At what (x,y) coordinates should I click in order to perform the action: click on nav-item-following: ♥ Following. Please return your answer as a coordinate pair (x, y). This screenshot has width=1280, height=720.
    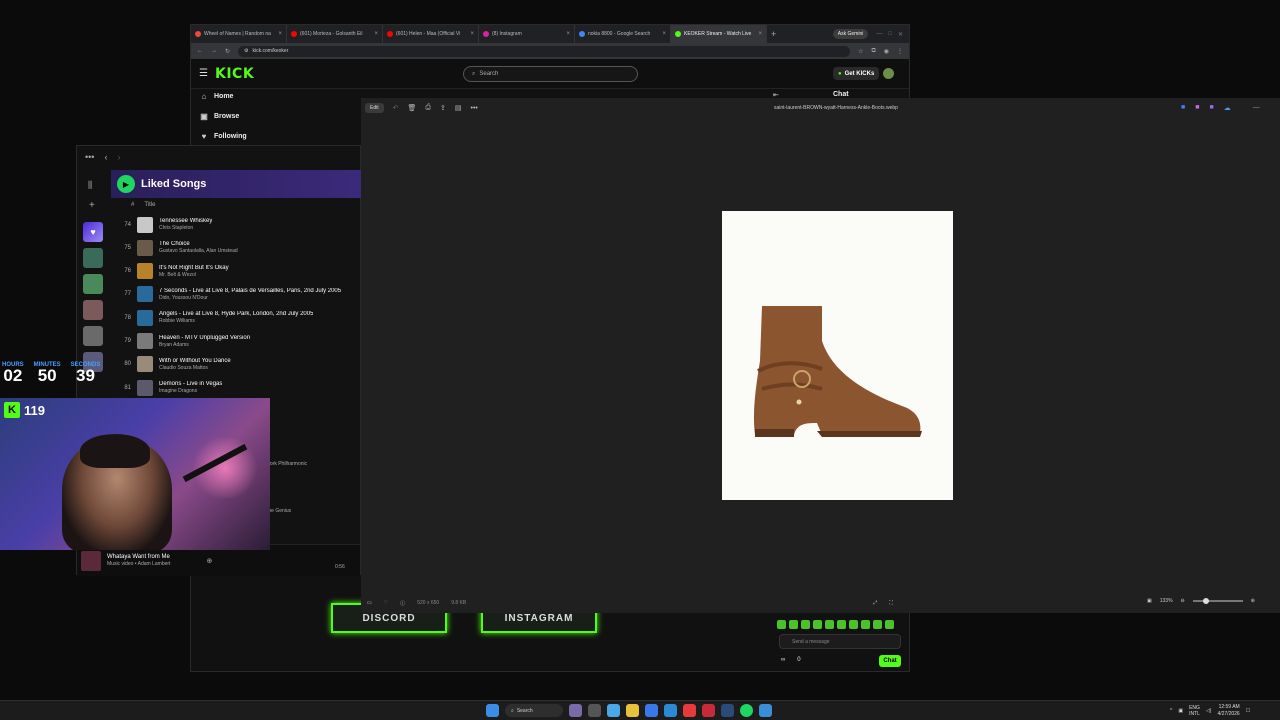
    Looking at the image, I should click on (223, 136).